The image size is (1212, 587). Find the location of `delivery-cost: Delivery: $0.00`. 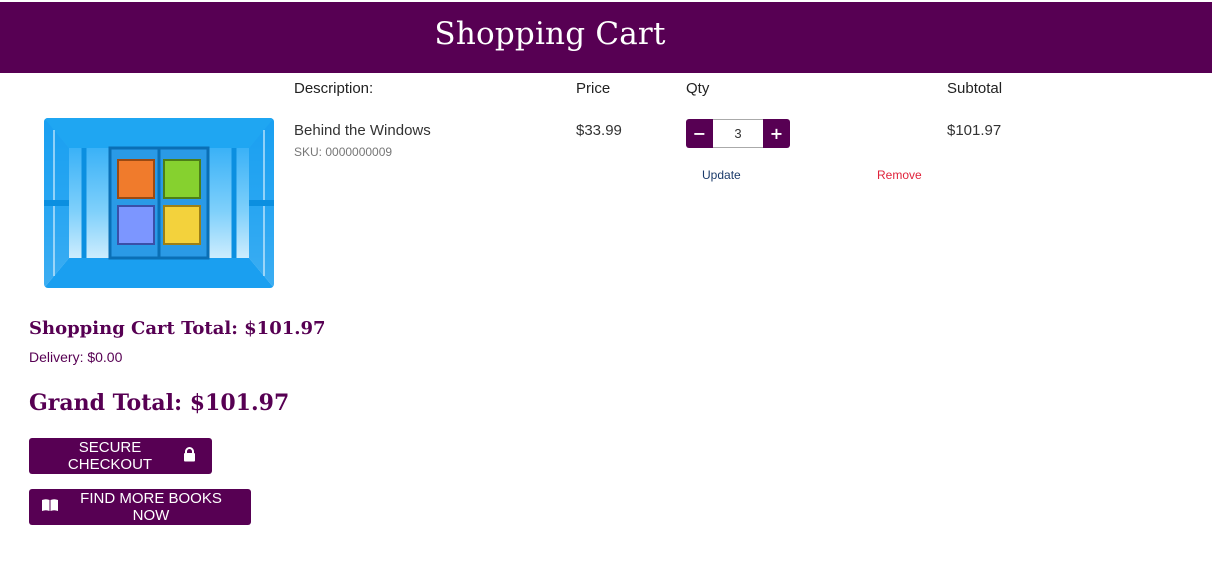

delivery-cost: Delivery: $0.00 is located at coordinates (76, 357).